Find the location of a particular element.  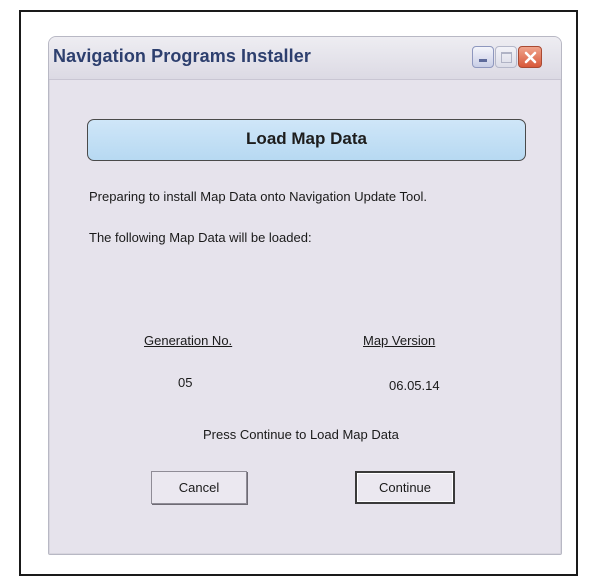

dialog-heading: Load Map Data is located at coordinates (306, 138).